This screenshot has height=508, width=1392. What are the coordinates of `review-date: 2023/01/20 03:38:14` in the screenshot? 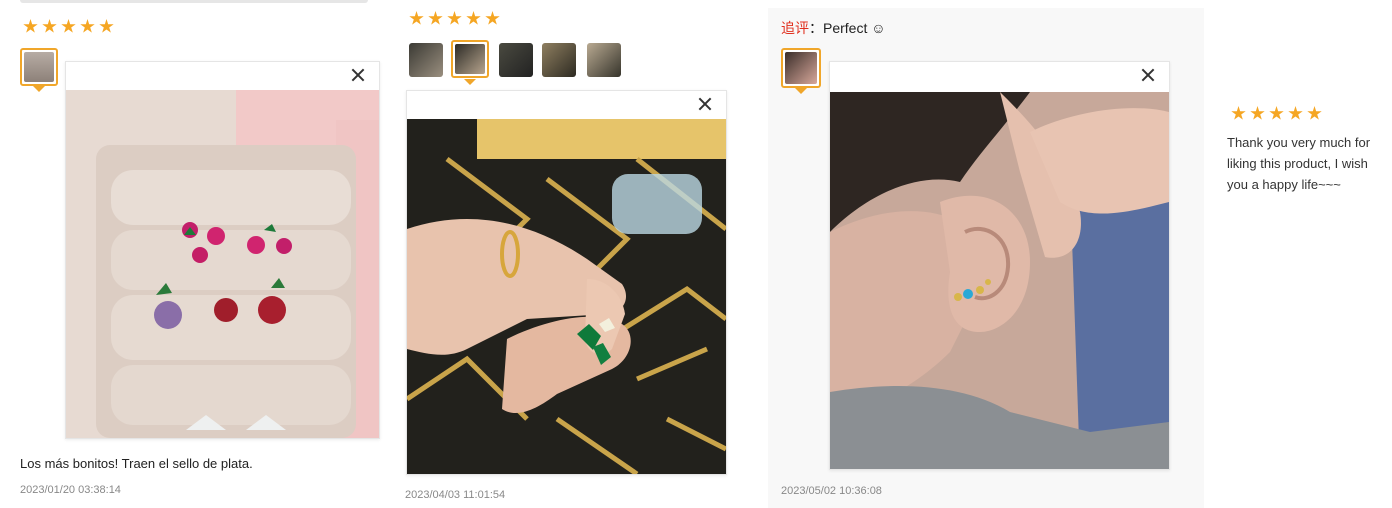 It's located at (70, 490).